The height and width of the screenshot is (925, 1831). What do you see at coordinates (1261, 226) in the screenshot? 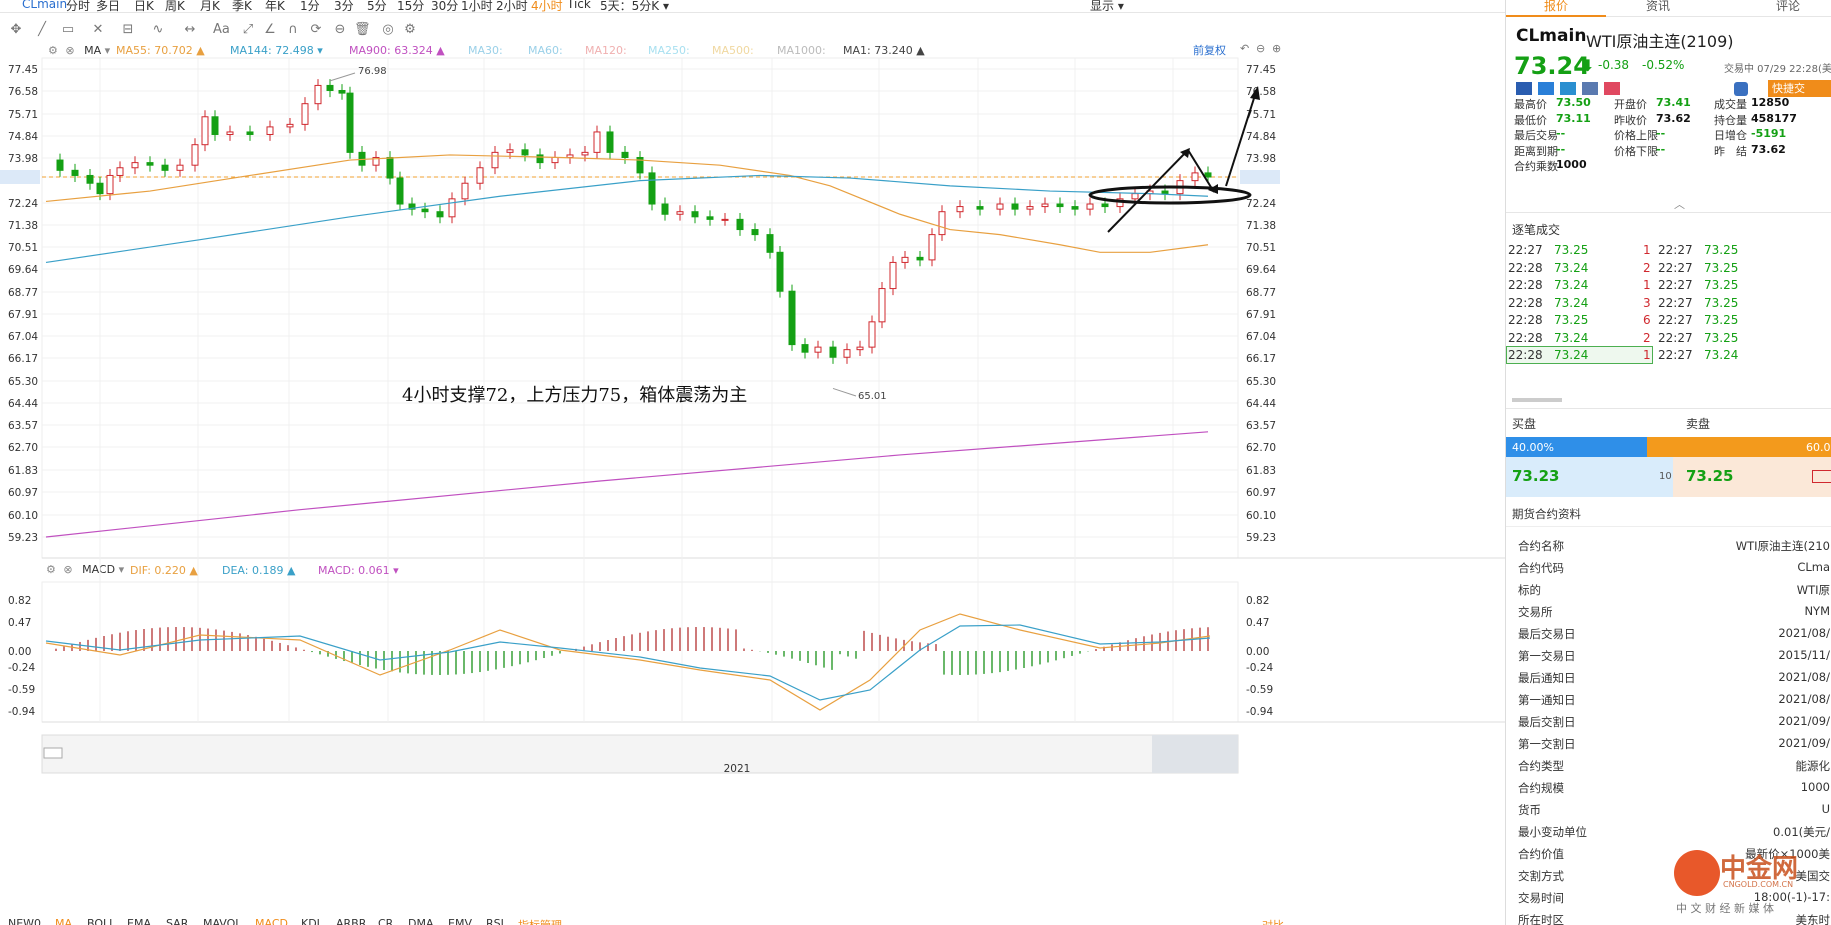
I see `y-tick-right: 71.38` at bounding box center [1261, 226].